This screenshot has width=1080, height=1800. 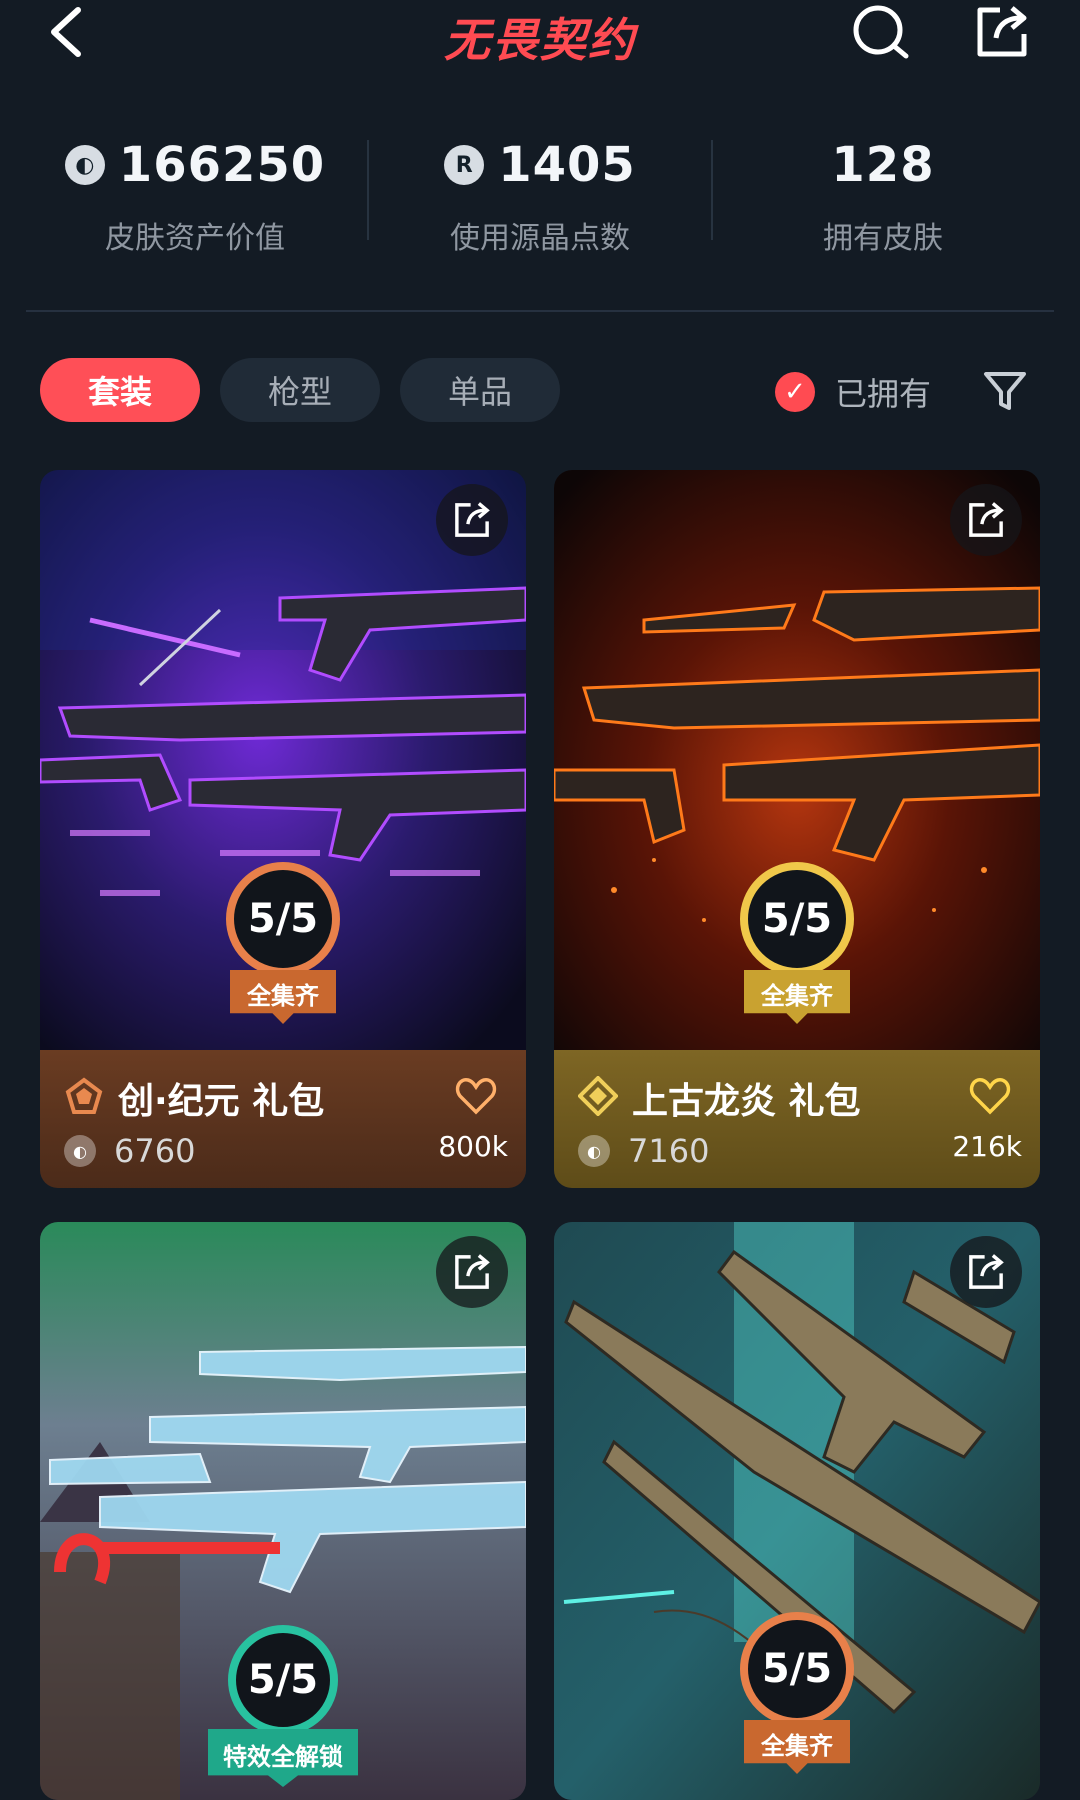 I want to click on like-count: 216k, so click(x=987, y=1146).